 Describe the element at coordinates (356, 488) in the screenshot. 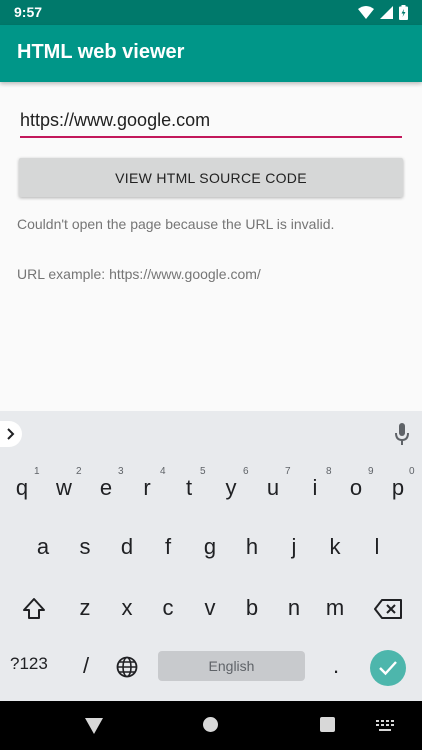

I see `key-o: o` at that location.